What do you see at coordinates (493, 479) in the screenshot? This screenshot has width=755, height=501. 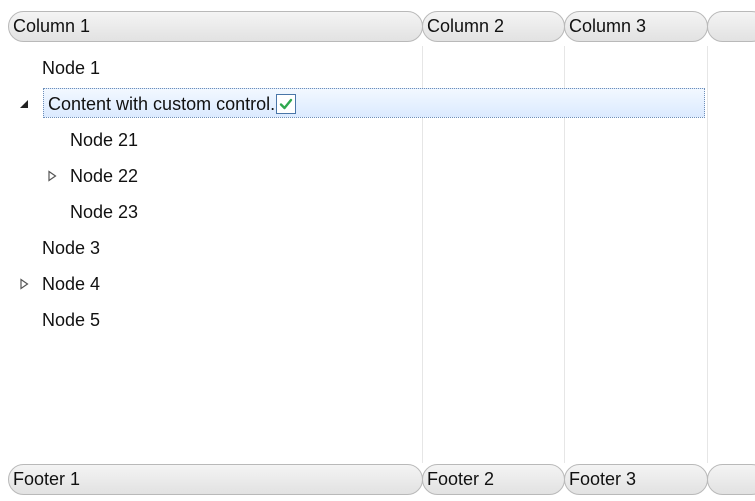 I see `footer-cell-2: Footer 2` at bounding box center [493, 479].